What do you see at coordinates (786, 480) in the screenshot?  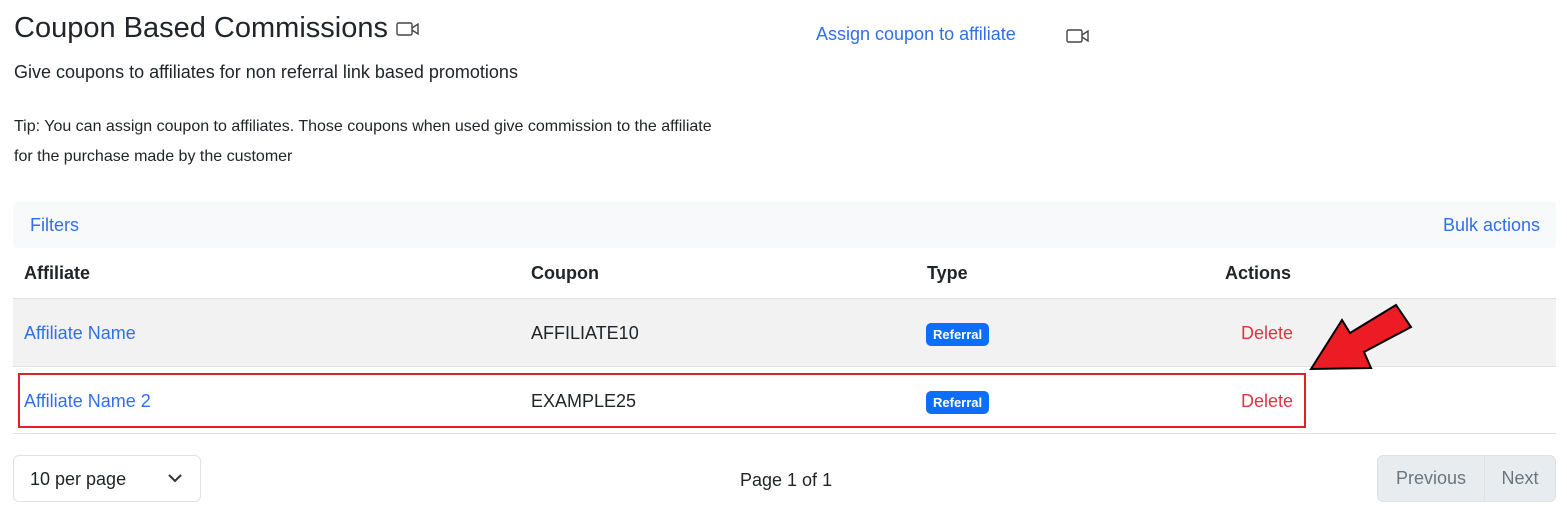 I see `page-info: Page 1 of 1` at bounding box center [786, 480].